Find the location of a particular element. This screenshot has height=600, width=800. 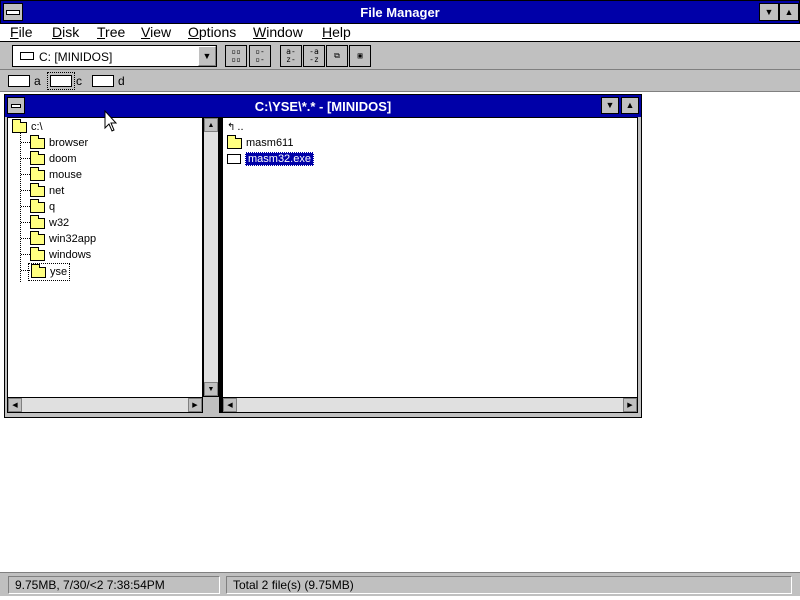

executable-icon is located at coordinates (234, 159).